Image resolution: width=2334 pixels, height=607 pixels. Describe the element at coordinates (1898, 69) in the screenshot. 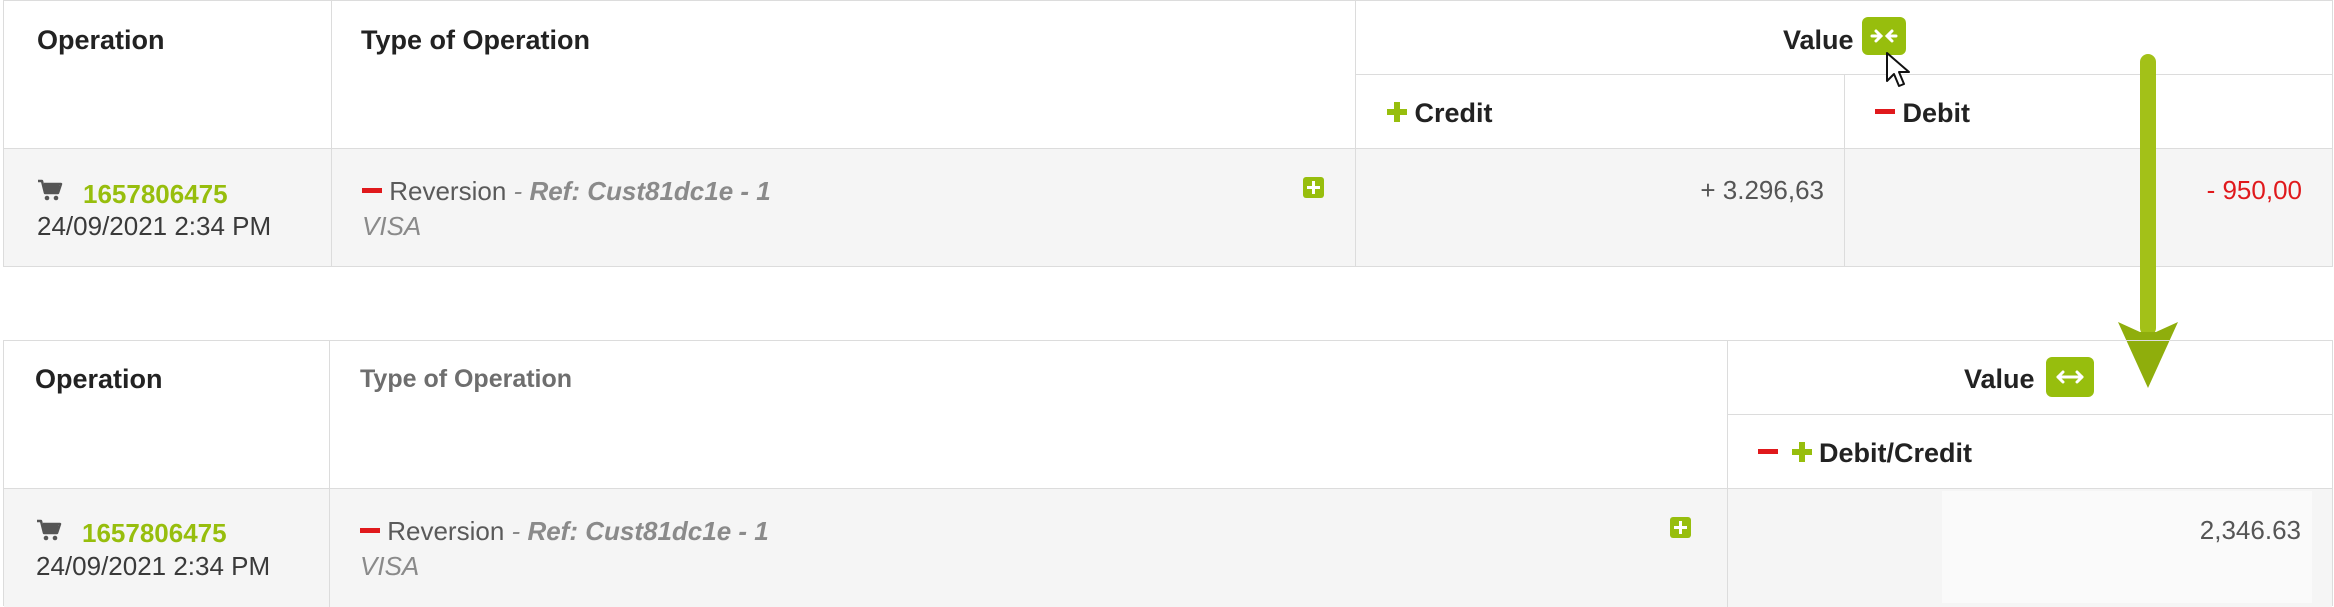

I see `mouse-pointer-icon` at that location.